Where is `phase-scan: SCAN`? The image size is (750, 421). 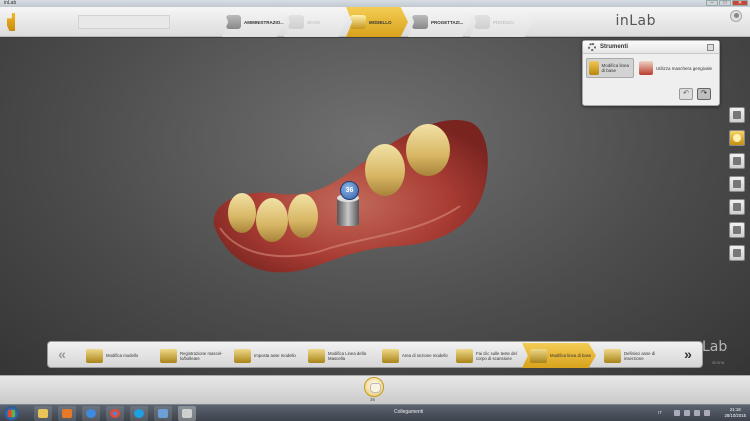
phase-scan: SCAN is located at coordinates (315, 22).